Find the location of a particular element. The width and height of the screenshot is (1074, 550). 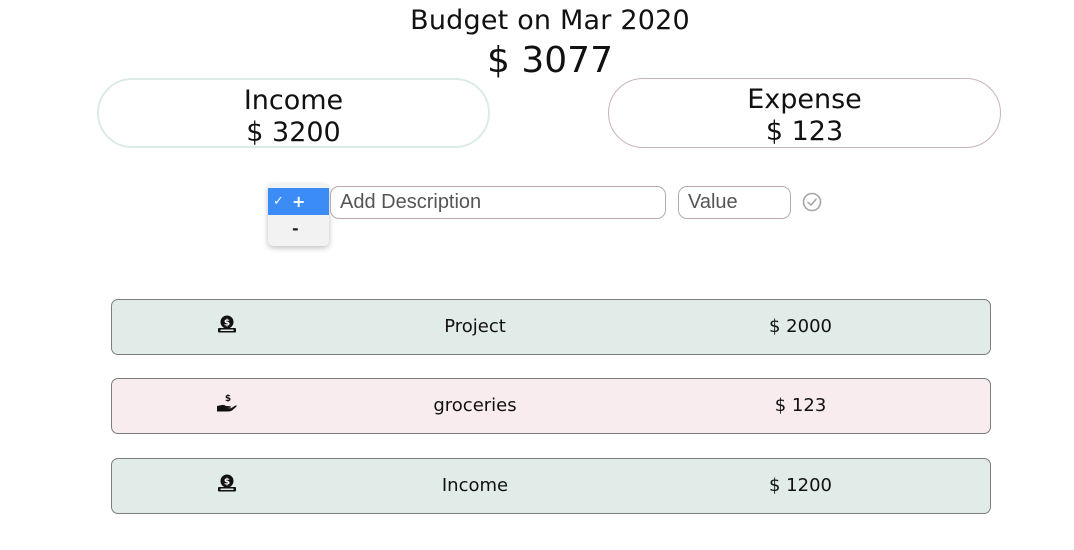

type-option-plus: ✓ + is located at coordinates (298, 201).